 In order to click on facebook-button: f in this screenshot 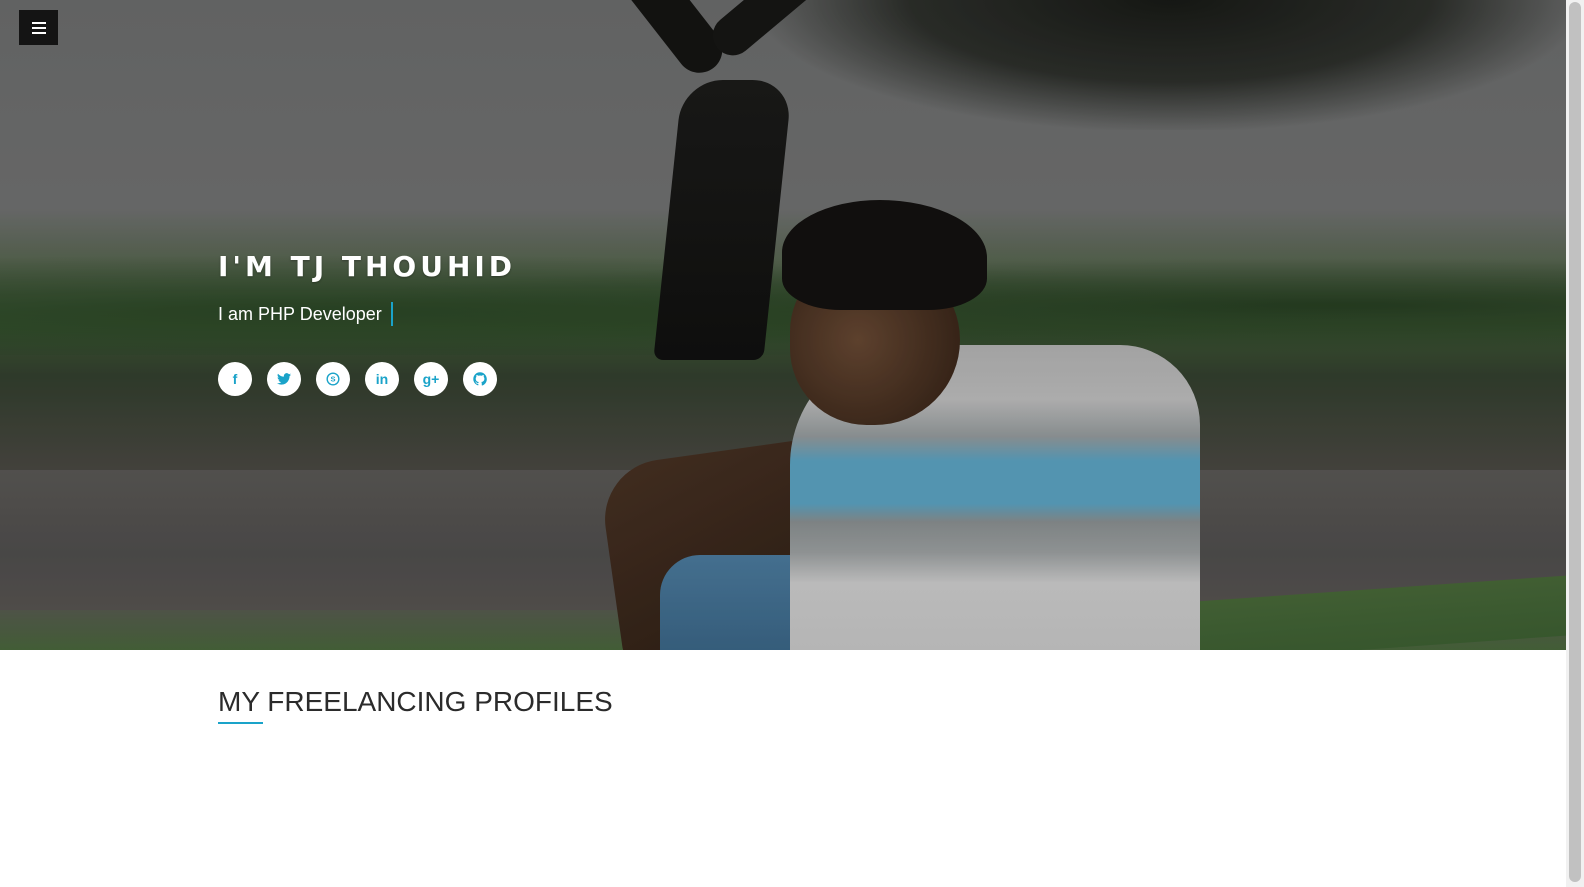, I will do `click(235, 379)`.